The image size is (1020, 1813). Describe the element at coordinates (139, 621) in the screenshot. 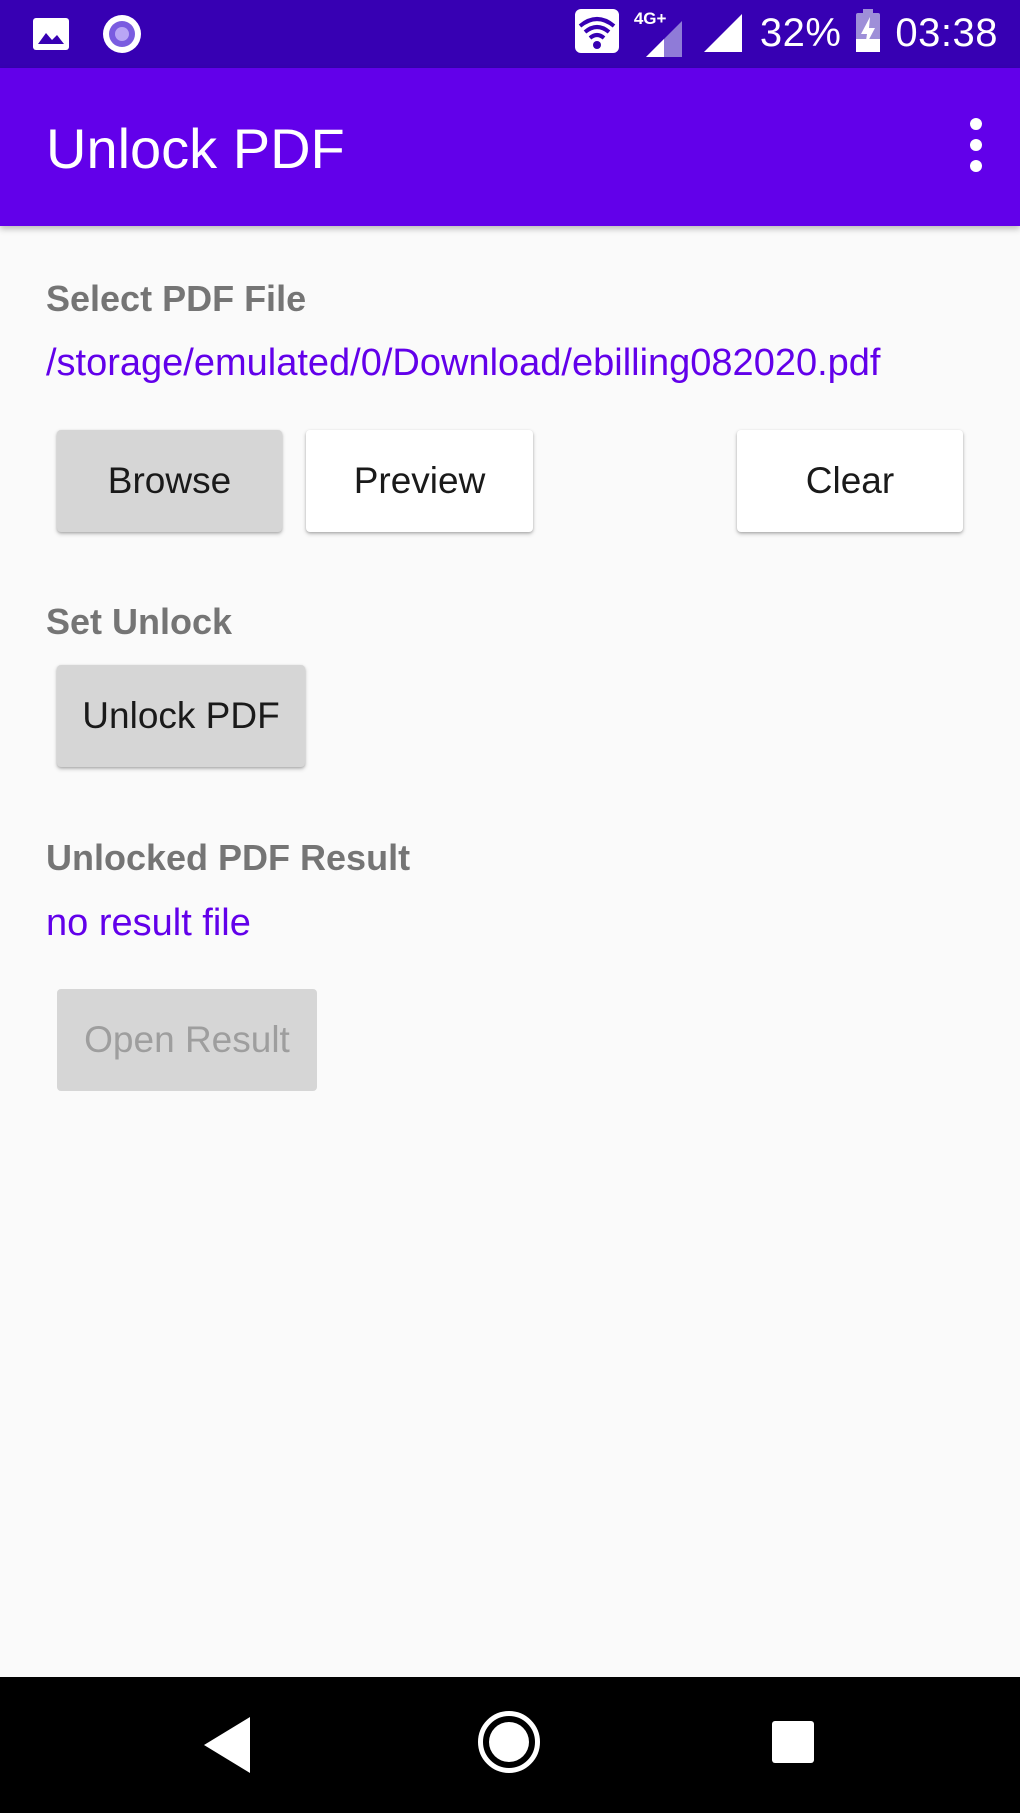

I see `set-unlock-label: Set Unlock` at that location.